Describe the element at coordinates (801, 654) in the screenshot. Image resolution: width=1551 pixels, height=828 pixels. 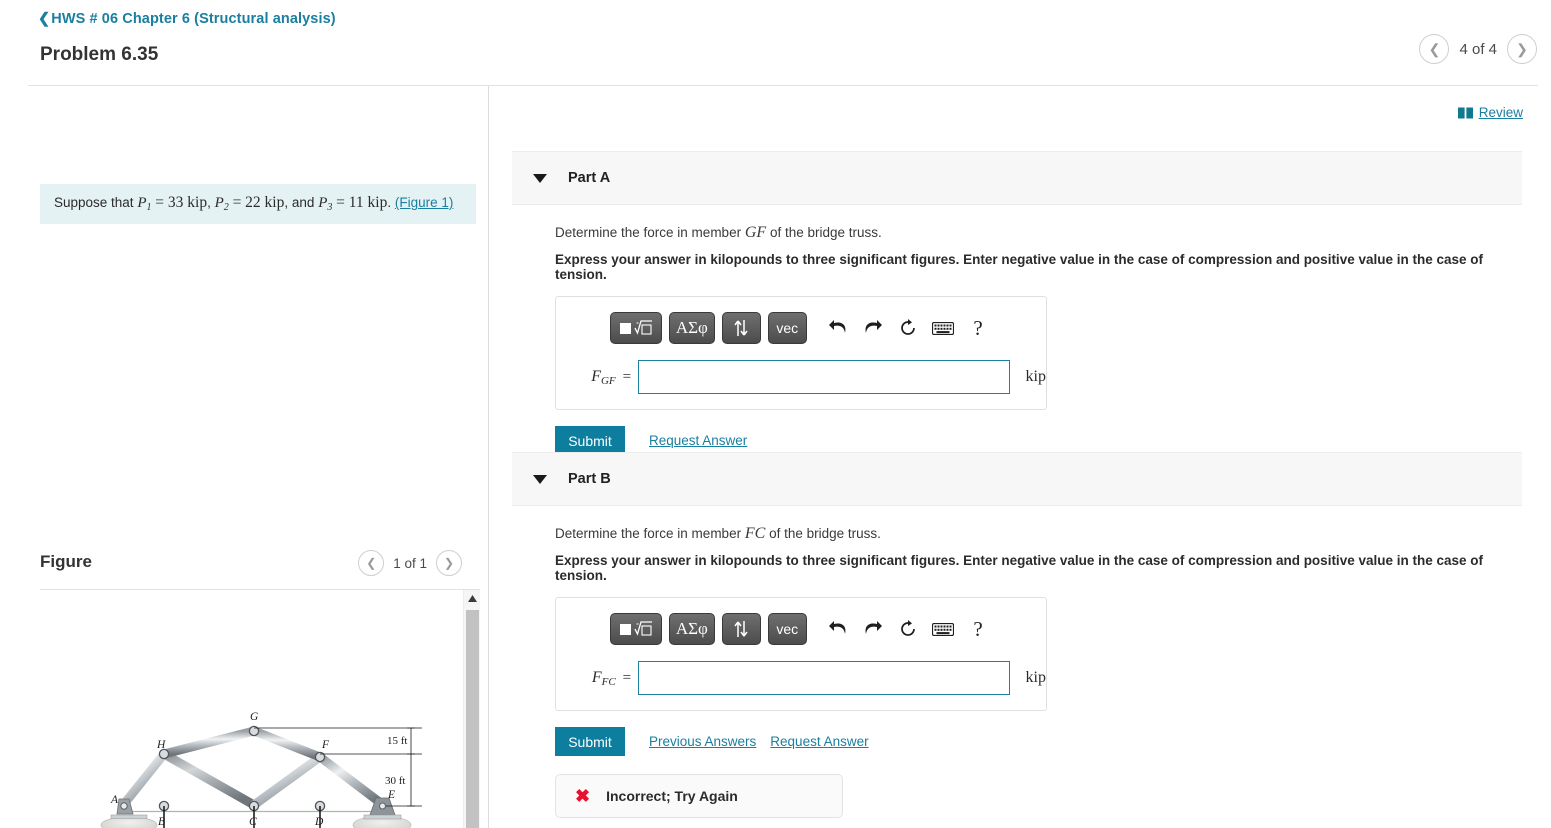
I see `part-b-answer-card: ΑΣφ vec ? FFC = kip` at that location.